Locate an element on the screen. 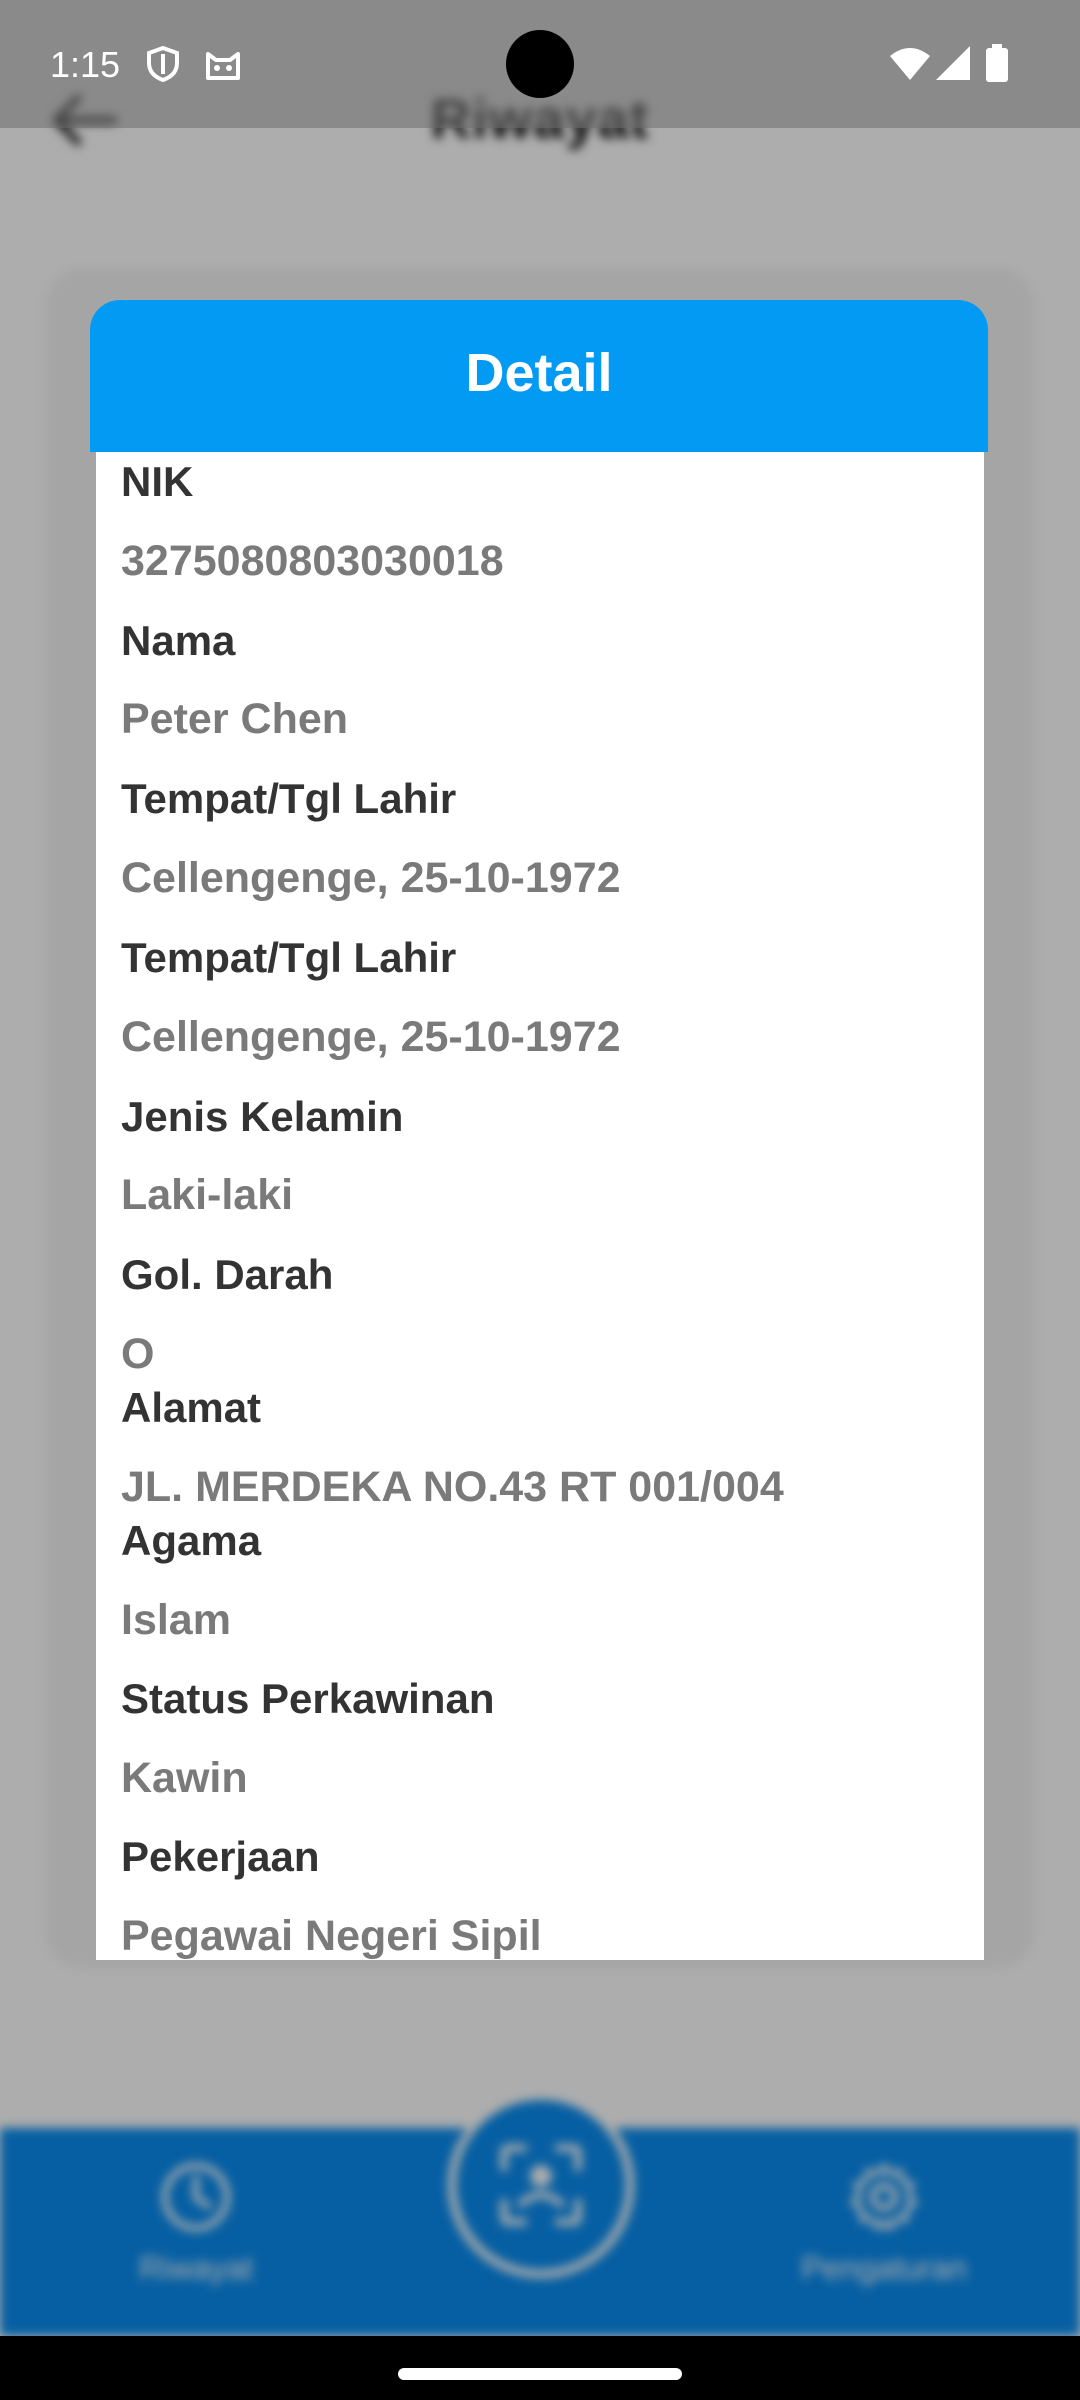 The height and width of the screenshot is (2400, 1080). status-perkawinan-value: Kawin is located at coordinates (184, 1778).